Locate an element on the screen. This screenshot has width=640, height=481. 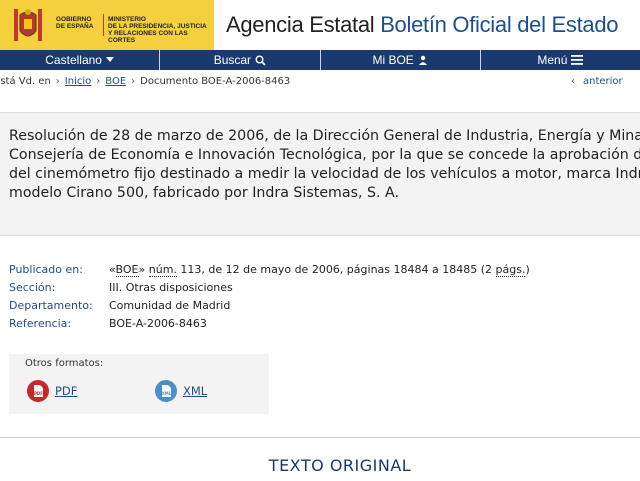
department-label: Departamento: is located at coordinates (51, 305).